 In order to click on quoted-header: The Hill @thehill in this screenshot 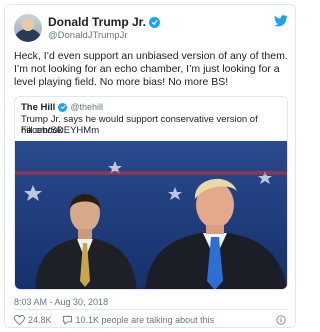, I will do `click(62, 107)`.